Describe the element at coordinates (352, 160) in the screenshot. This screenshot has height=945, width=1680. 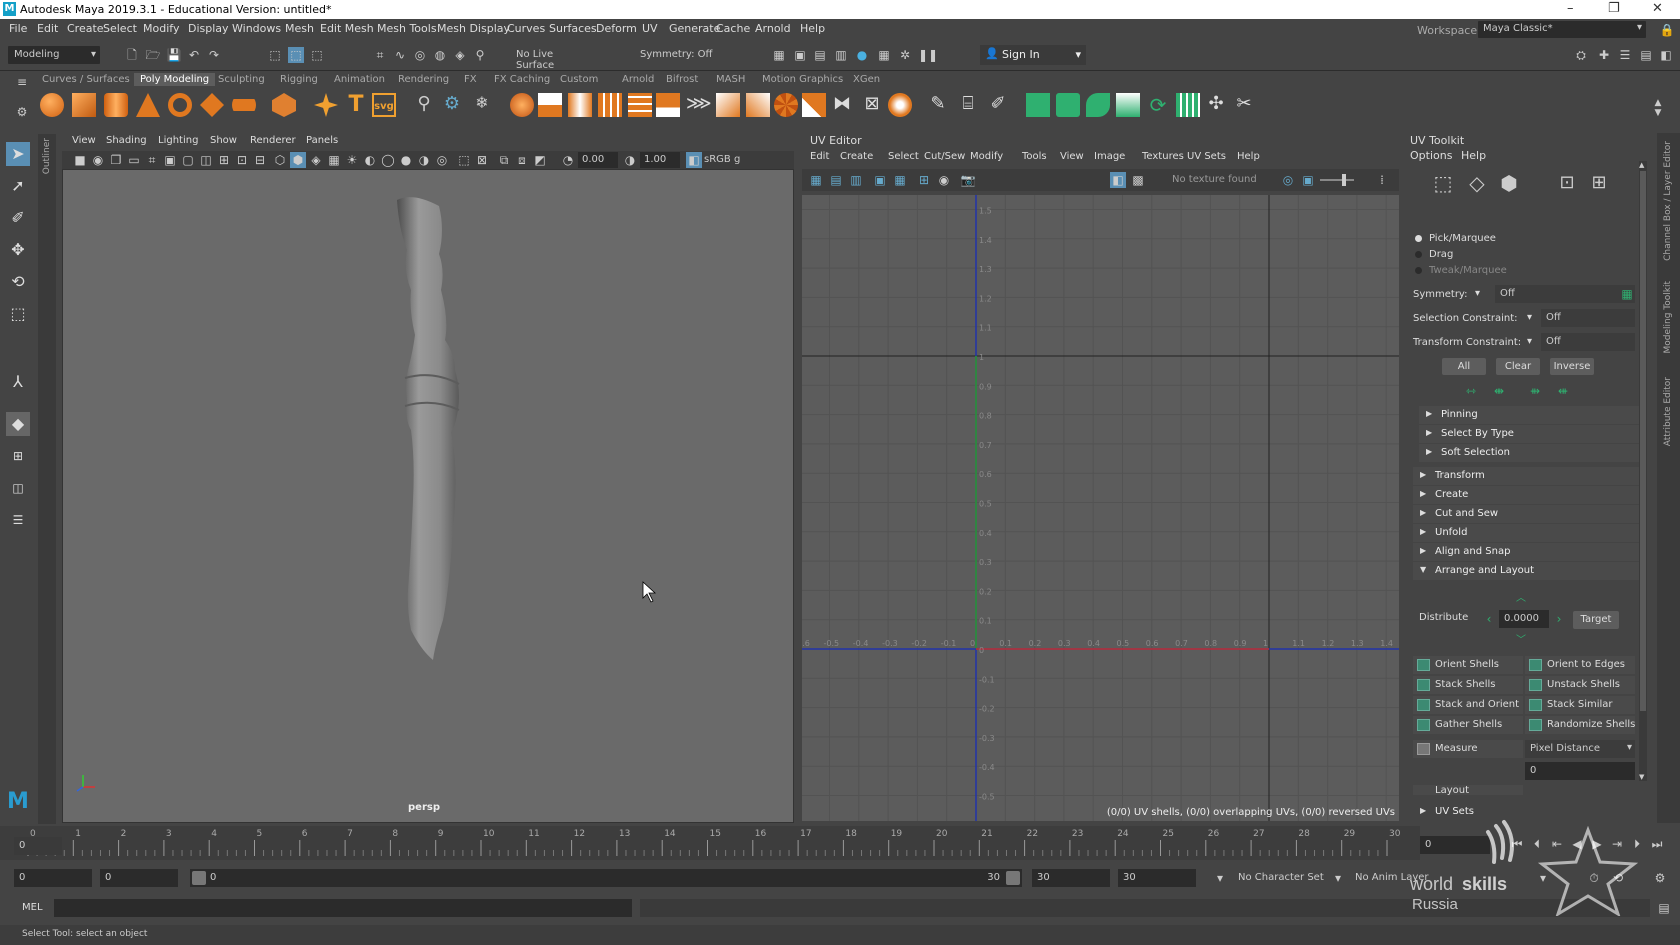
I see `use-all-lights-icon: ☀` at that location.